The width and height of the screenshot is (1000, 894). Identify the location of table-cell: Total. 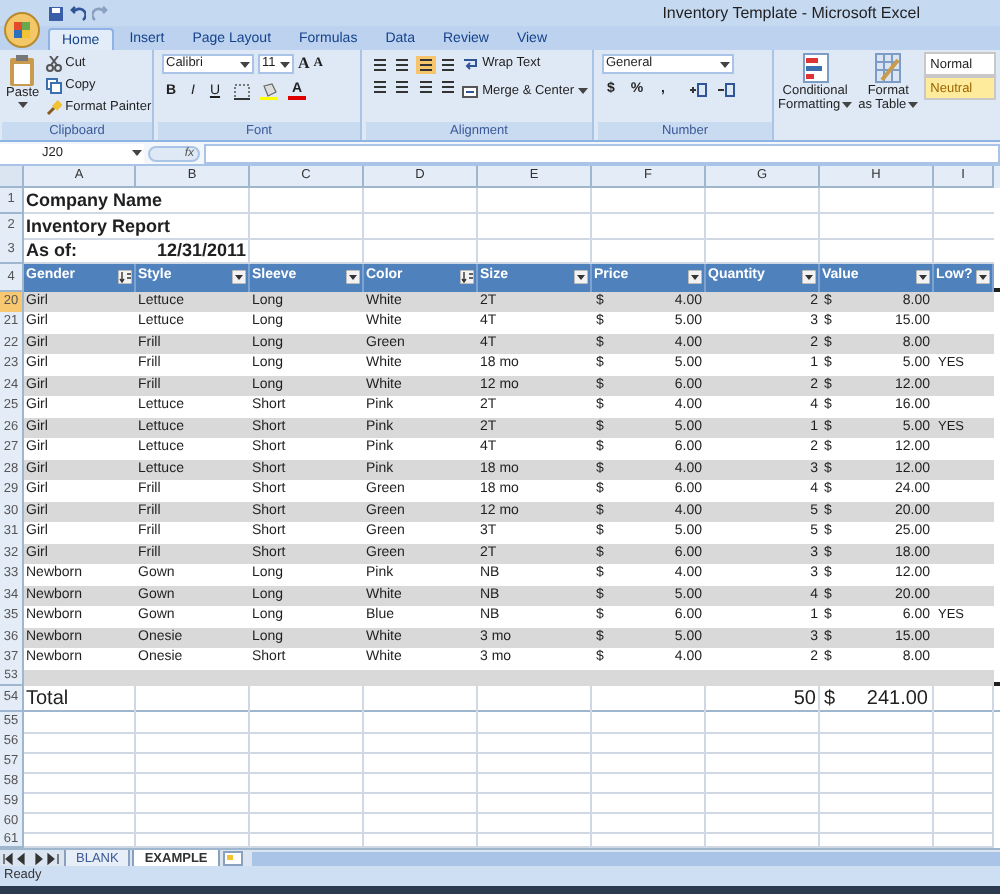
(80, 698).